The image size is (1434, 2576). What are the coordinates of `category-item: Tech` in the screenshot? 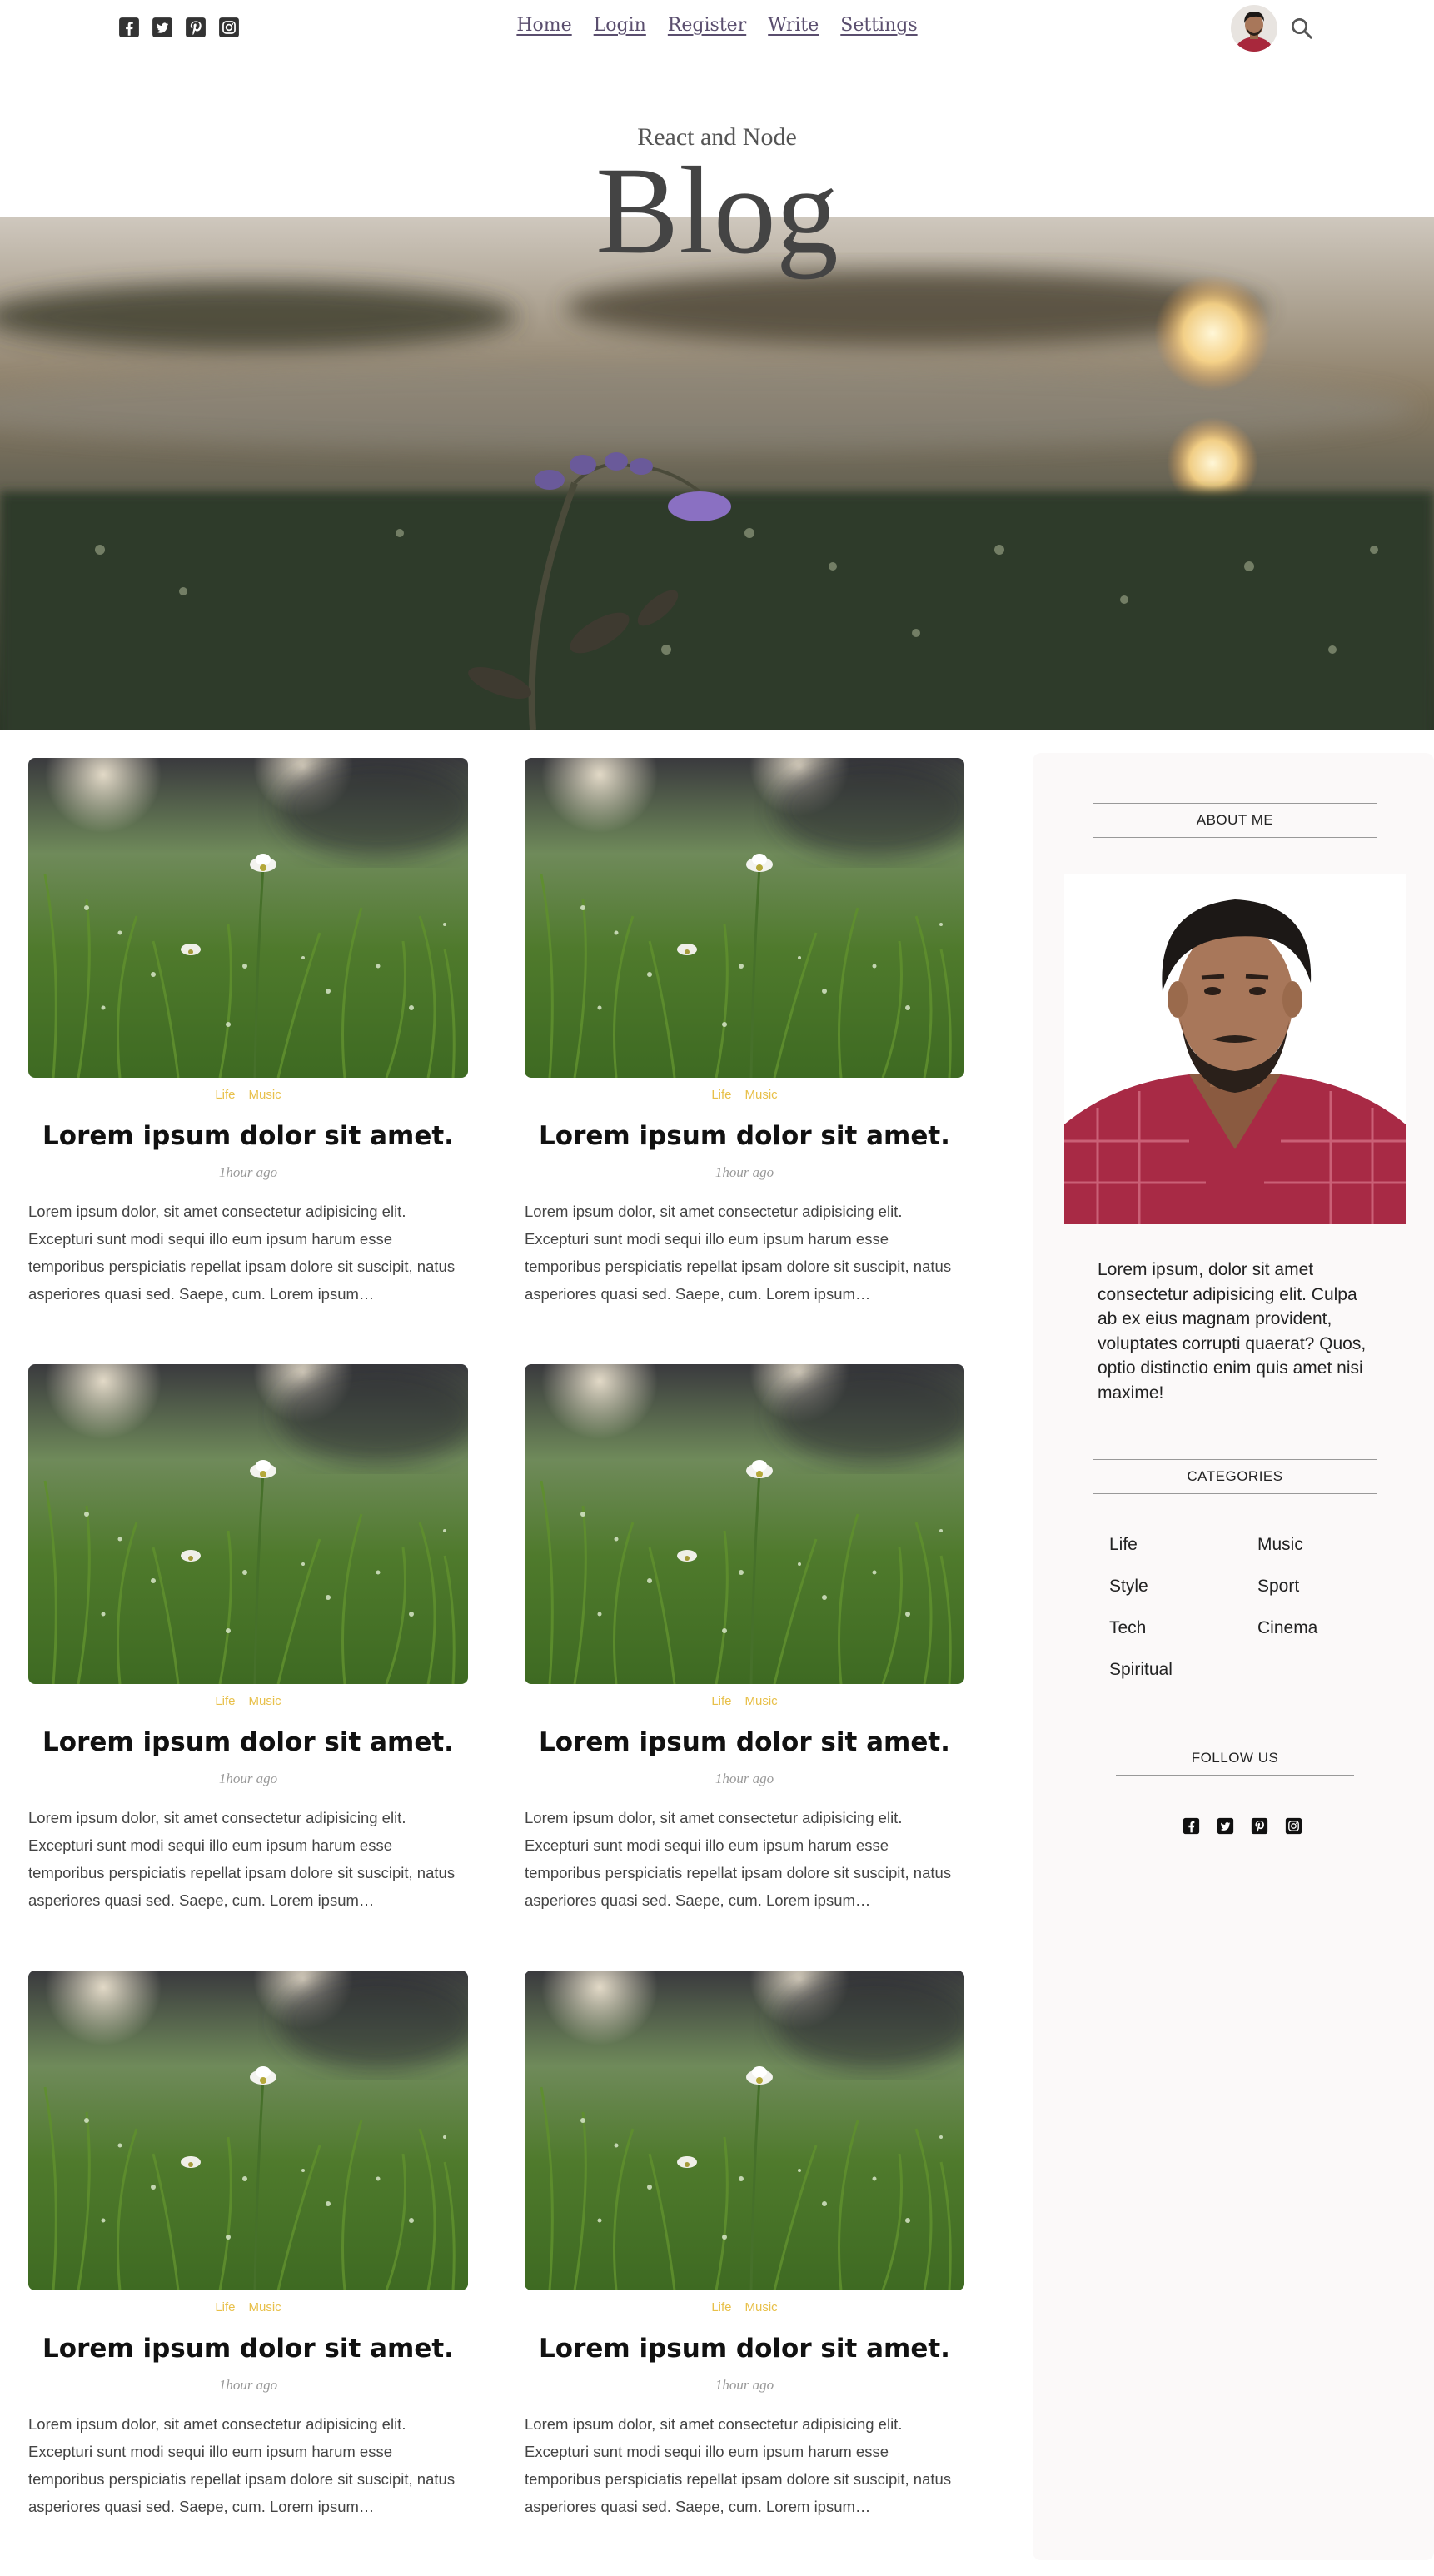 It's located at (1183, 1628).